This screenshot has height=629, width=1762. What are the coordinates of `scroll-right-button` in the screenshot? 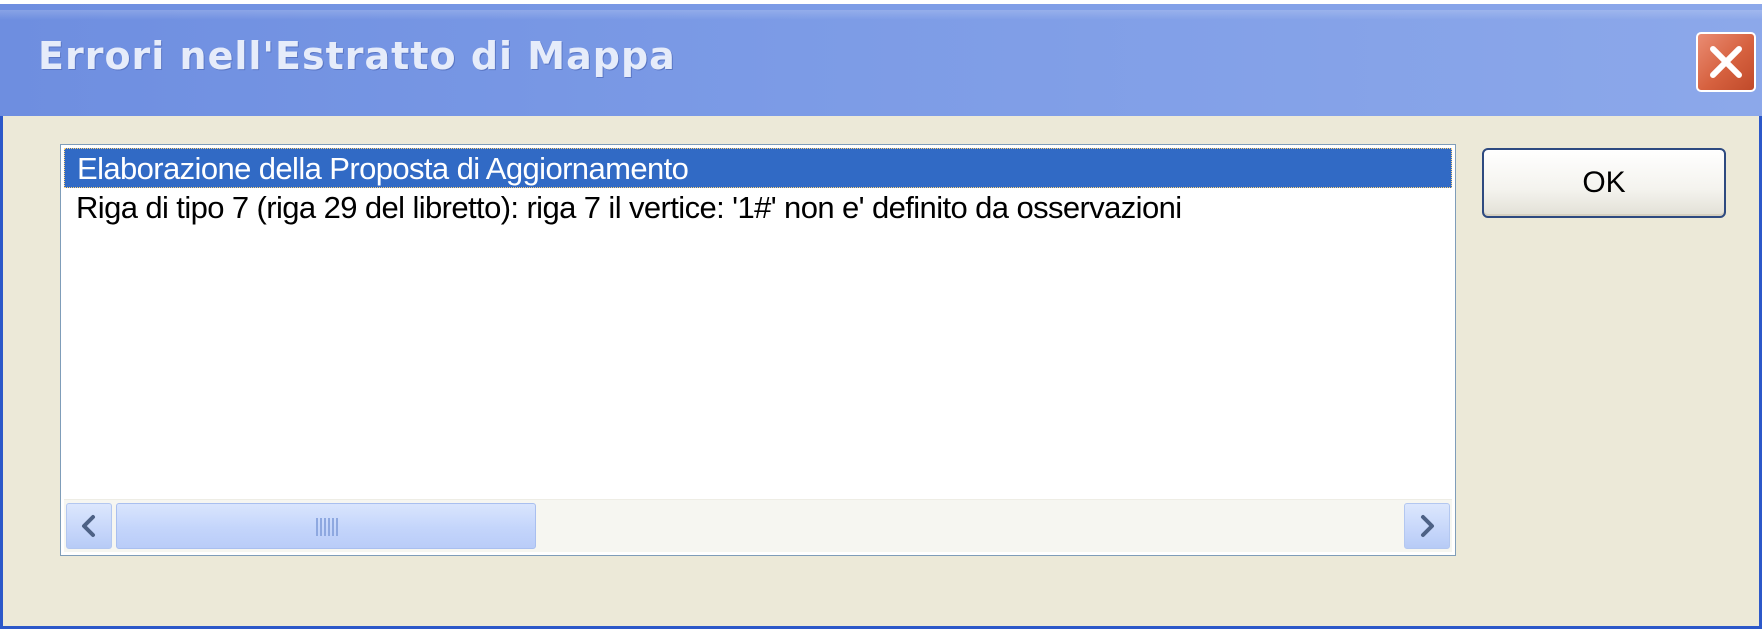 It's located at (1427, 526).